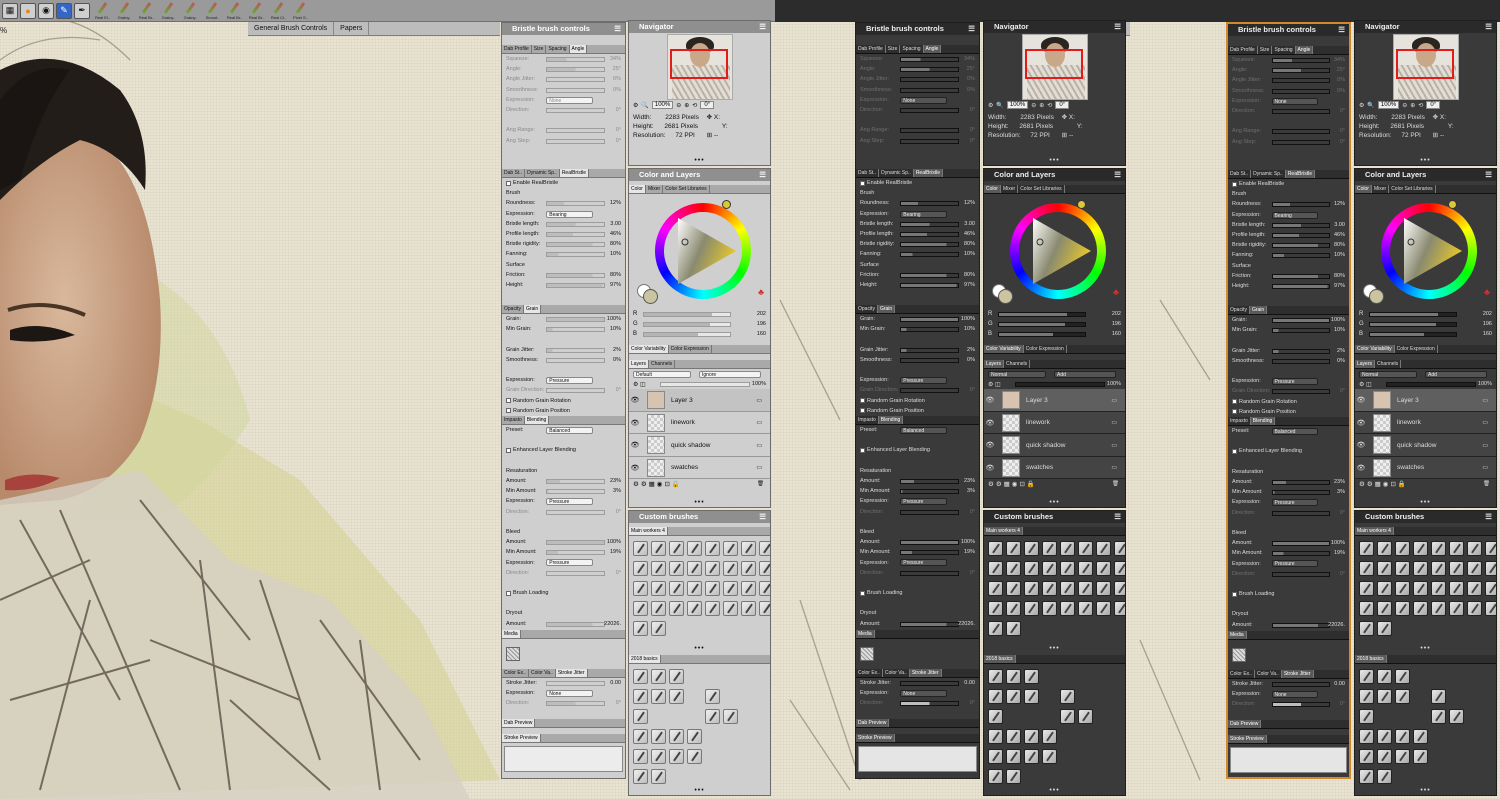 The width and height of the screenshot is (1500, 799). Describe the element at coordinates (1054, 423) in the screenshot. I see `layer-row: 👁 linework ▭` at that location.